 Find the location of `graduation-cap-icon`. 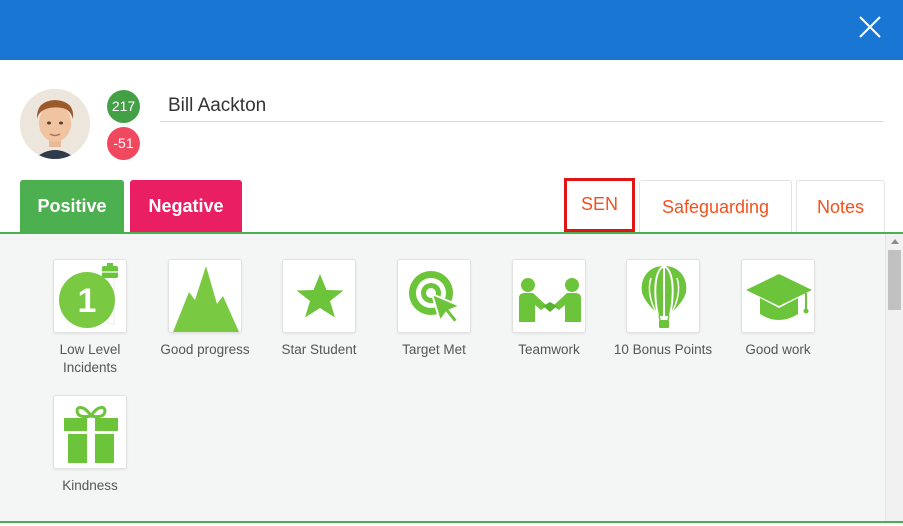

graduation-cap-icon is located at coordinates (778, 296).